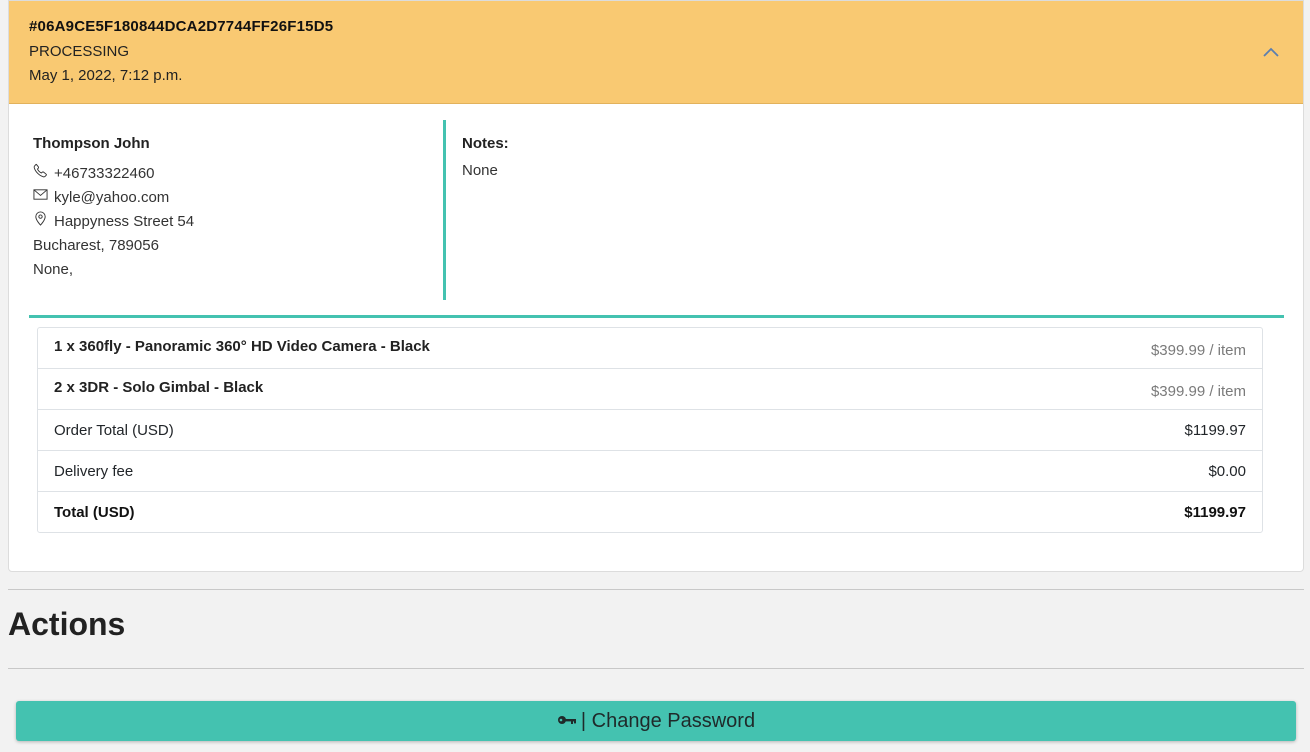 The image size is (1310, 752). What do you see at coordinates (480, 170) in the screenshot?
I see `notes-value: None` at bounding box center [480, 170].